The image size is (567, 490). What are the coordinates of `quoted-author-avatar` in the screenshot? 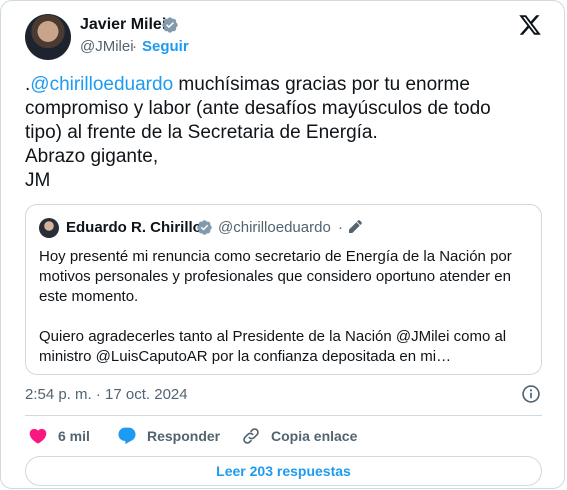 It's located at (49, 228).